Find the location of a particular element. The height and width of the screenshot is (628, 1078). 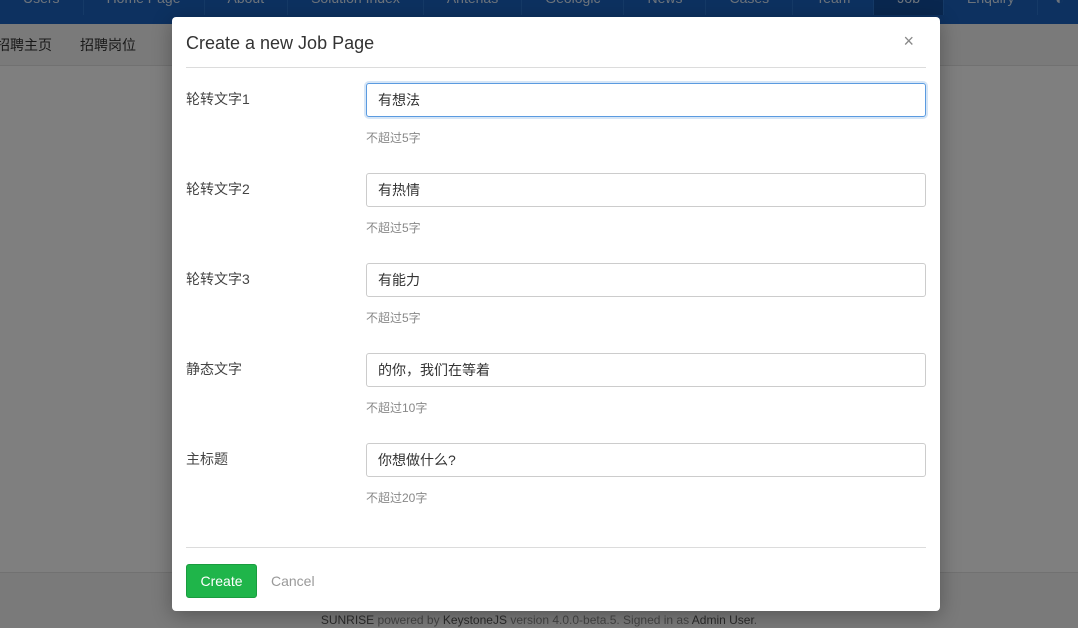

close-icon: × is located at coordinates (908, 41).